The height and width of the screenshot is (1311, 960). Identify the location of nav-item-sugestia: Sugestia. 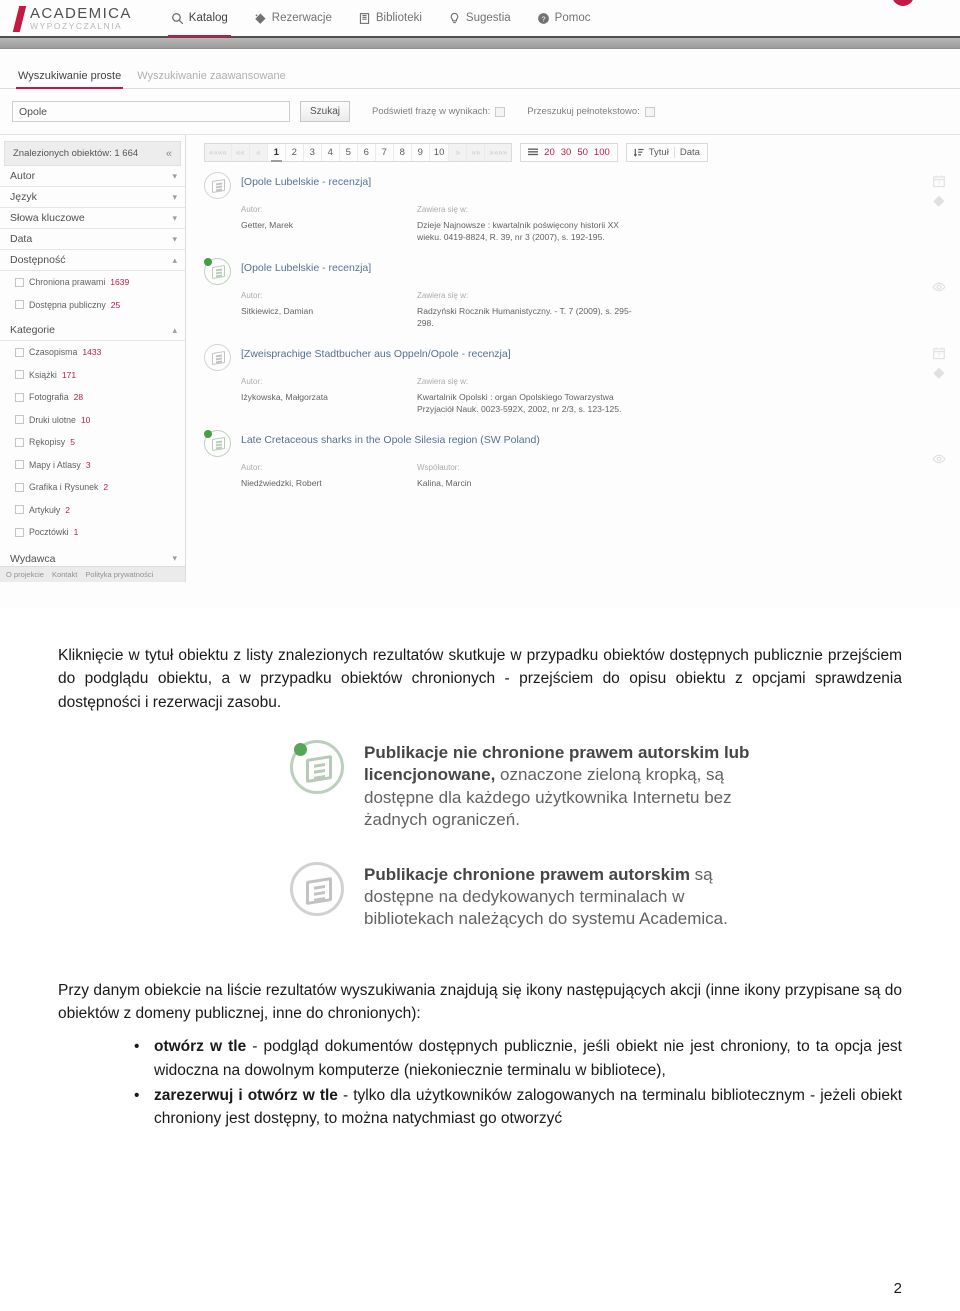
(479, 18).